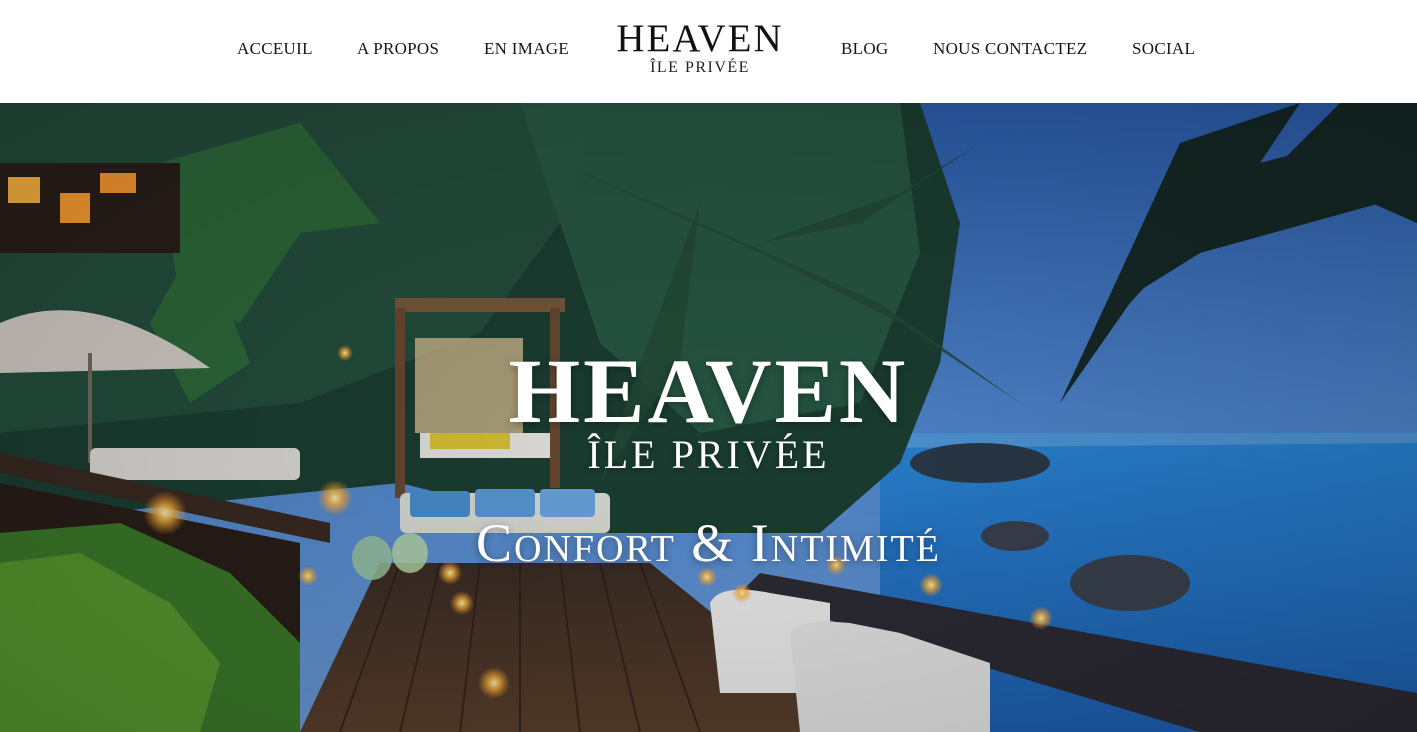  I want to click on nav-a-propos: A PROPOS, so click(398, 49).